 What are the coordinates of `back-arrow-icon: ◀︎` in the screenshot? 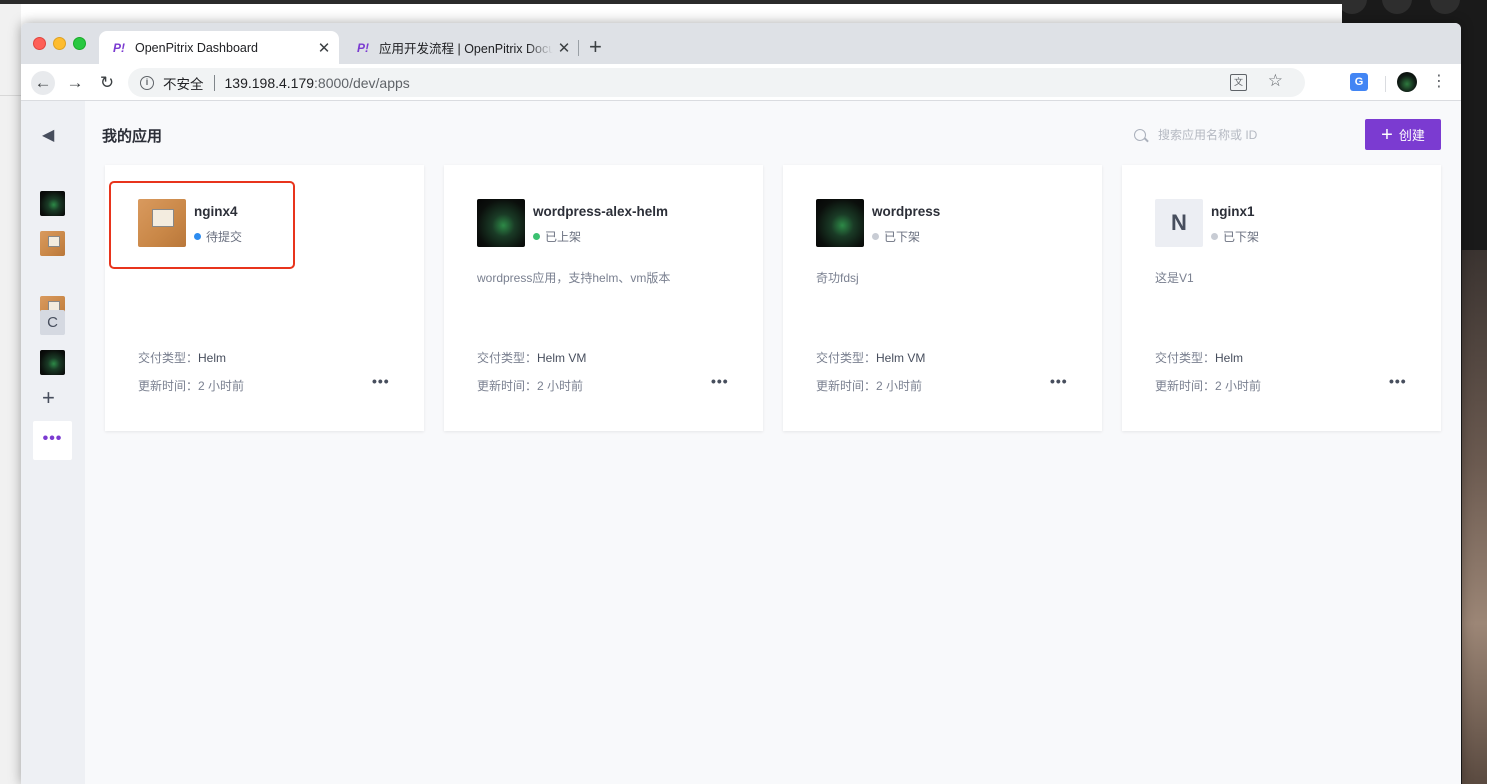 It's located at (48, 135).